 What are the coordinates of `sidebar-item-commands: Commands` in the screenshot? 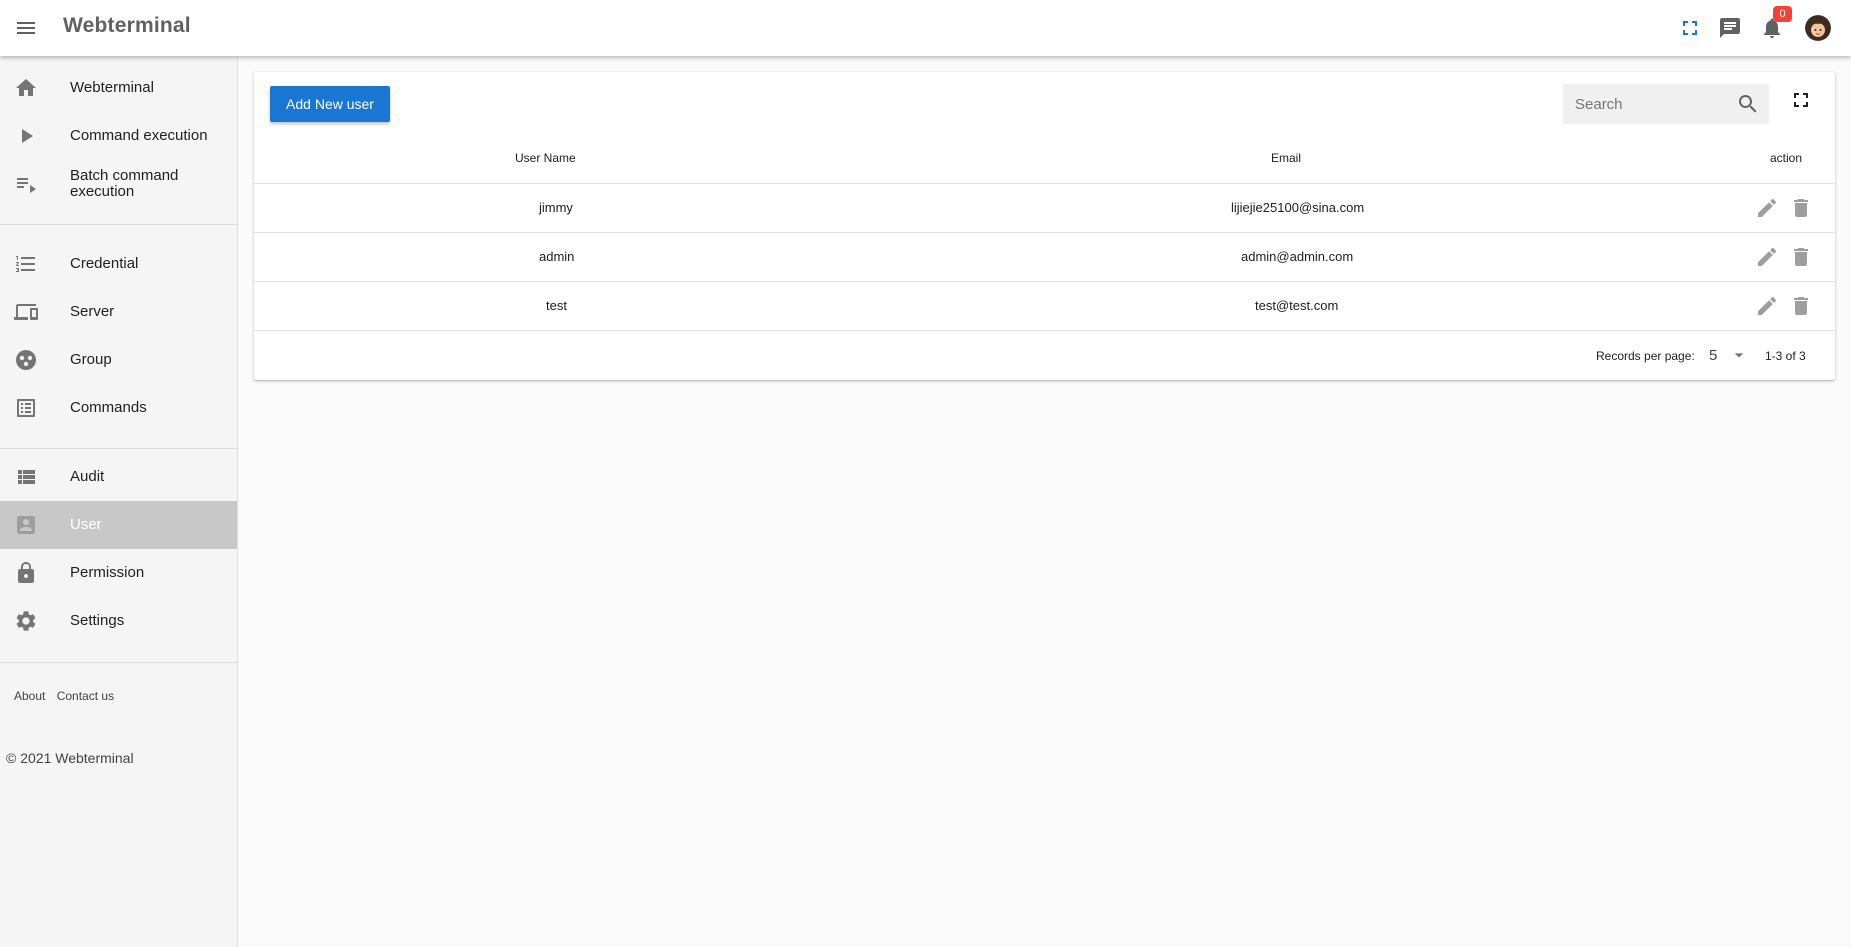 It's located at (118, 408).